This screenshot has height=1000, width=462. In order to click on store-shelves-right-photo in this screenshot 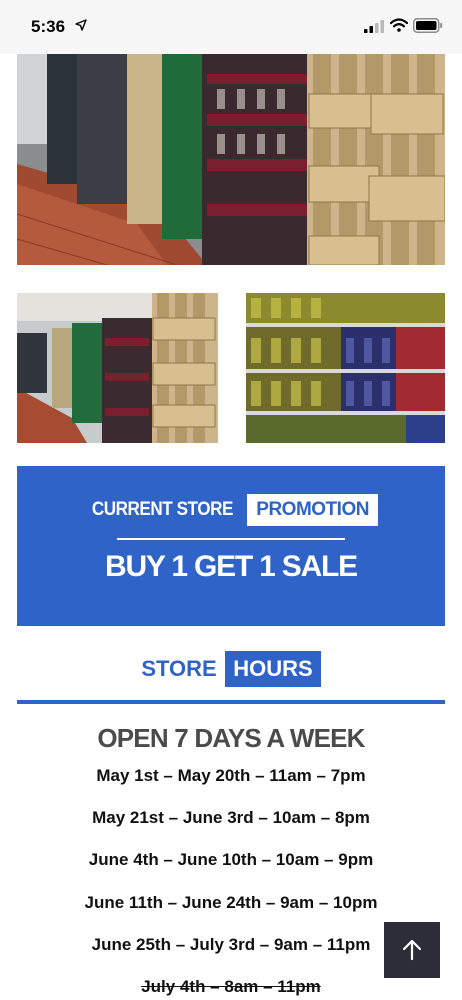, I will do `click(345, 368)`.